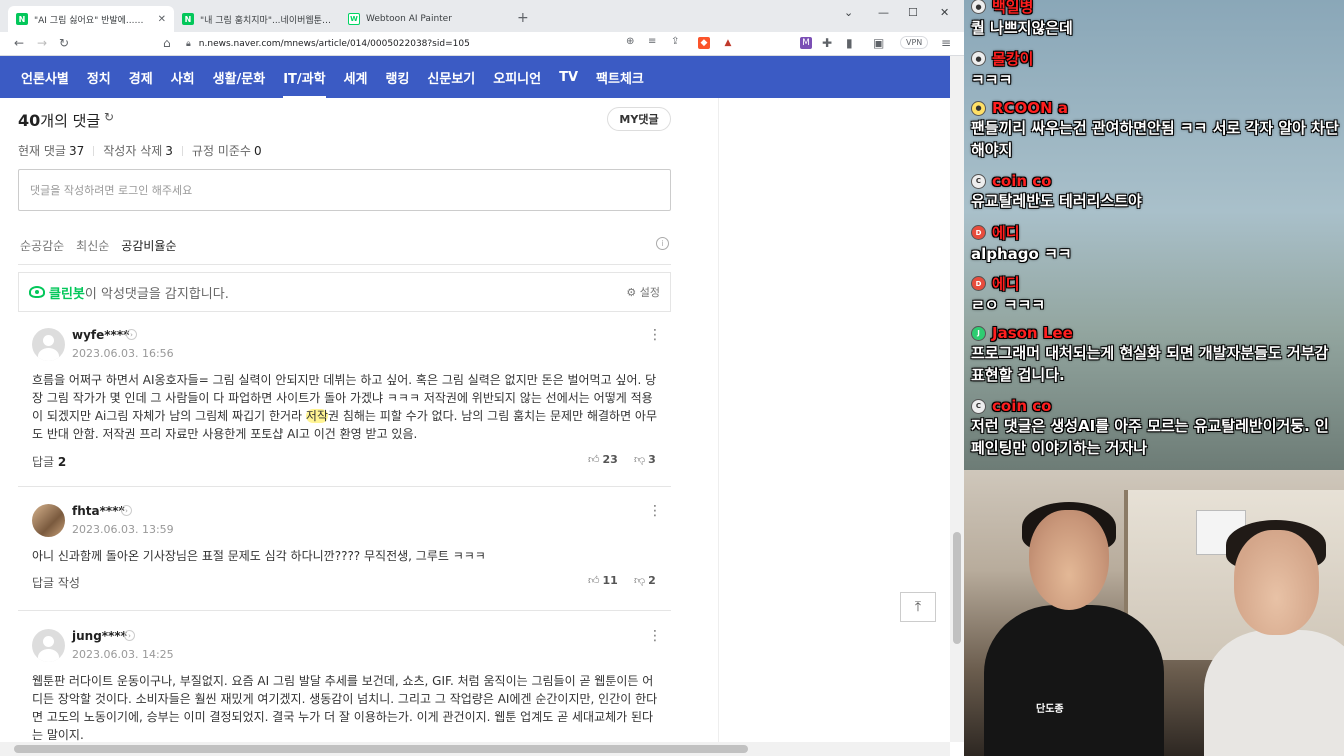 The image size is (1344, 756). Describe the element at coordinates (1008, 305) in the screenshot. I see `chat-text: ㄹㅇ ㅋㅋㅋ` at that location.